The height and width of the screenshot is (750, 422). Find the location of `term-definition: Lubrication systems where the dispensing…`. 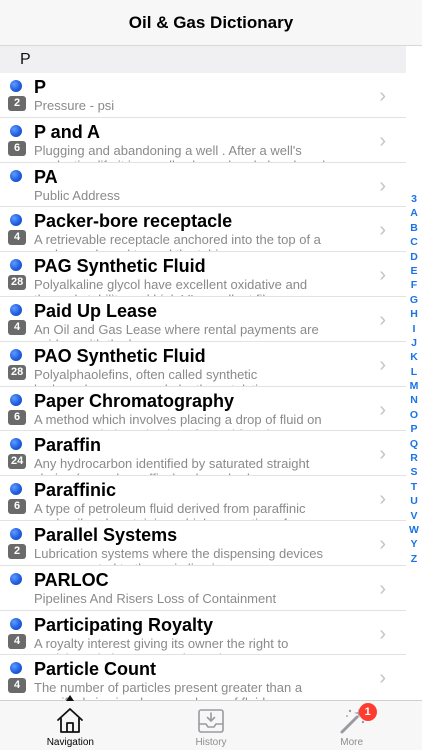

term-definition: Lubrication systems where the dispensing… is located at coordinates (179, 555).